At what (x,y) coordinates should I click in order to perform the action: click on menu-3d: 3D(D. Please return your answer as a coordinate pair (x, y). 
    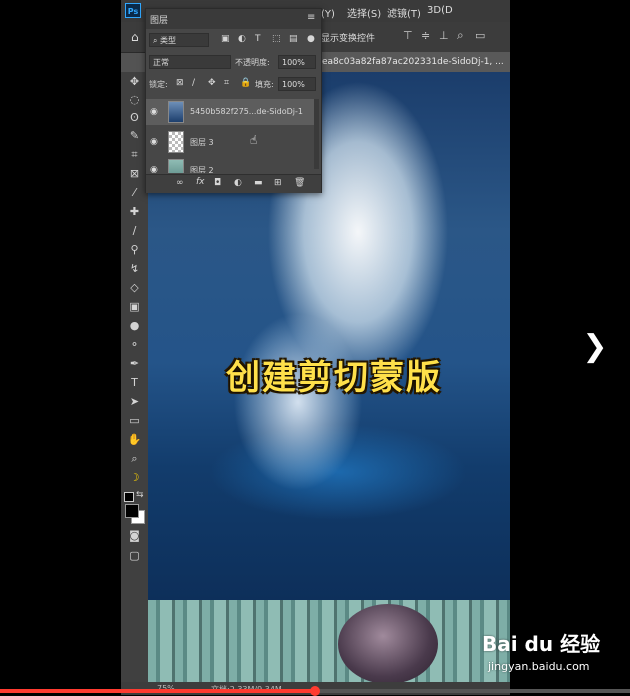
    Looking at the image, I should click on (440, 10).